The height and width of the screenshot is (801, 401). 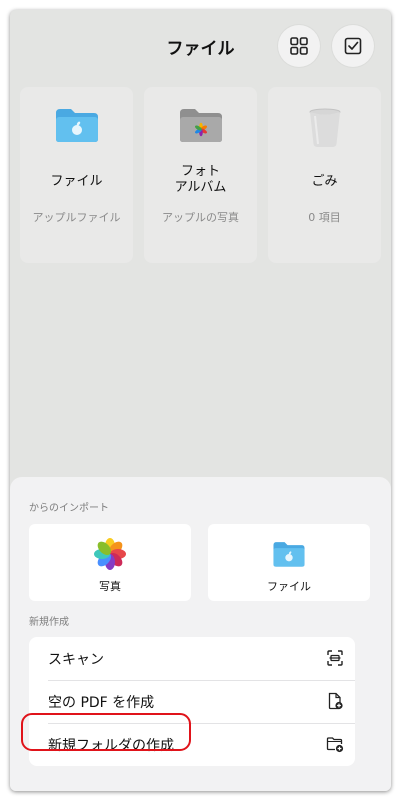 I want to click on import-photos-button: 写真, so click(x=110, y=562).